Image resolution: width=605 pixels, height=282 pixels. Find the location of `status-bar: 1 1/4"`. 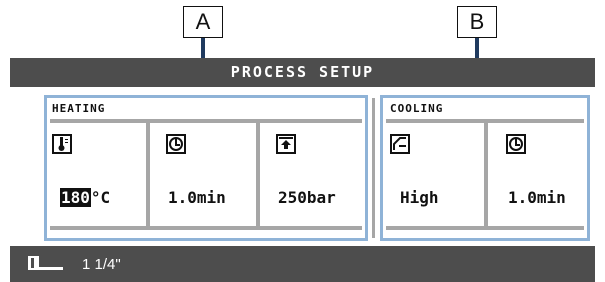

status-bar: 1 1/4" is located at coordinates (302, 264).